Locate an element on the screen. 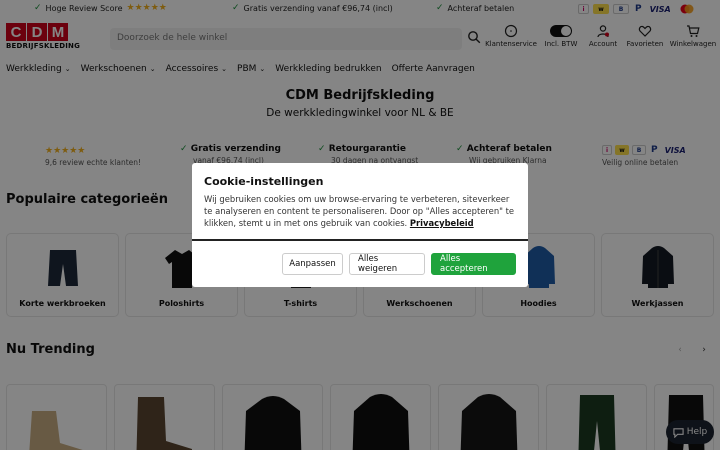 The height and width of the screenshot is (450, 720). customize-button: Aanpassen is located at coordinates (312, 264).